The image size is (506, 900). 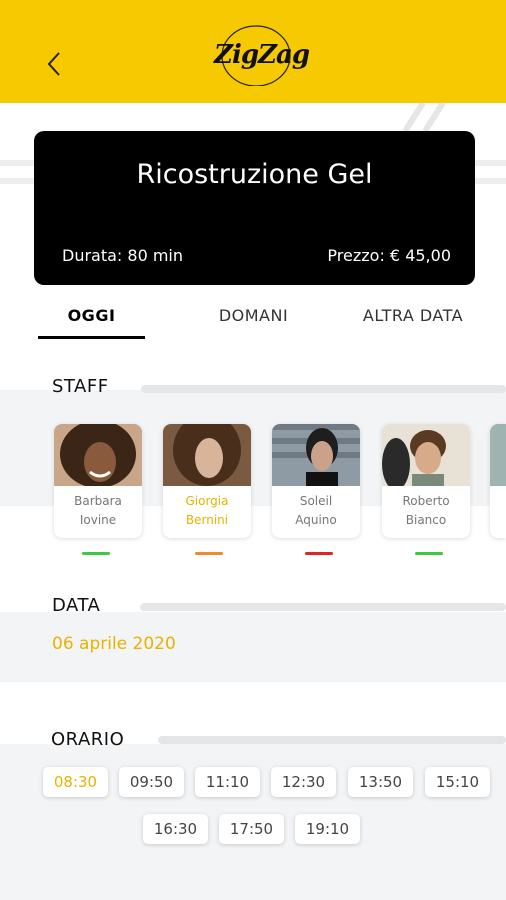 What do you see at coordinates (98, 510) in the screenshot?
I see `staff-name: Barbara Iovine` at bounding box center [98, 510].